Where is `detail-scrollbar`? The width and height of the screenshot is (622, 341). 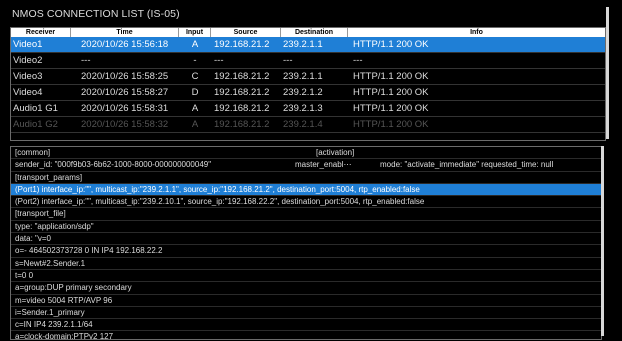
detail-scrollbar is located at coordinates (602, 241).